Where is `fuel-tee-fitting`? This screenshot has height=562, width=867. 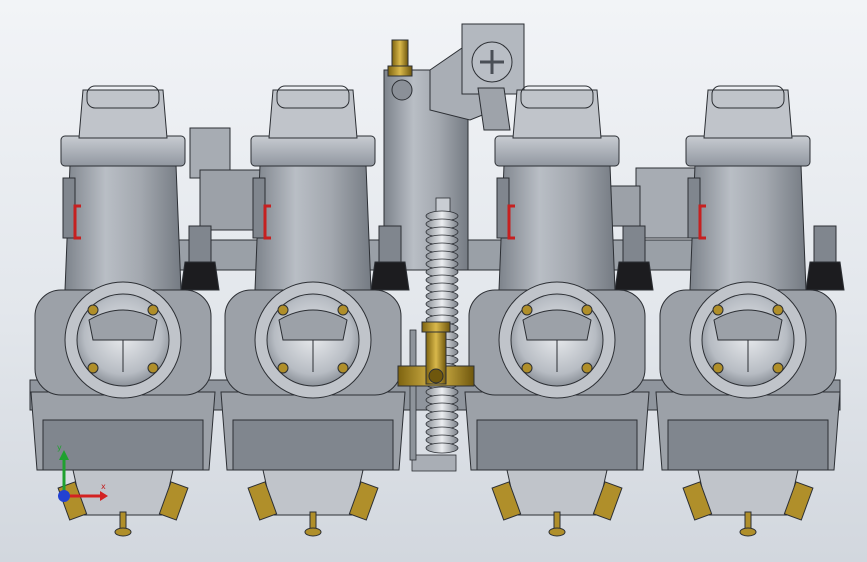
fuel-tee-fitting is located at coordinates (436, 354).